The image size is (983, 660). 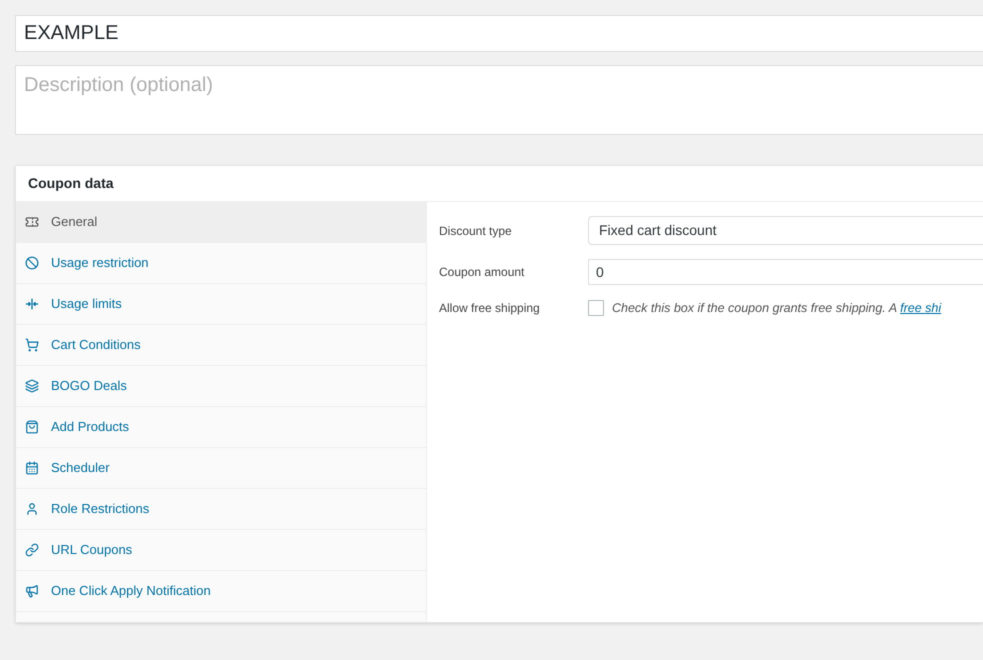 What do you see at coordinates (785, 272) in the screenshot?
I see `input-field: 0` at bounding box center [785, 272].